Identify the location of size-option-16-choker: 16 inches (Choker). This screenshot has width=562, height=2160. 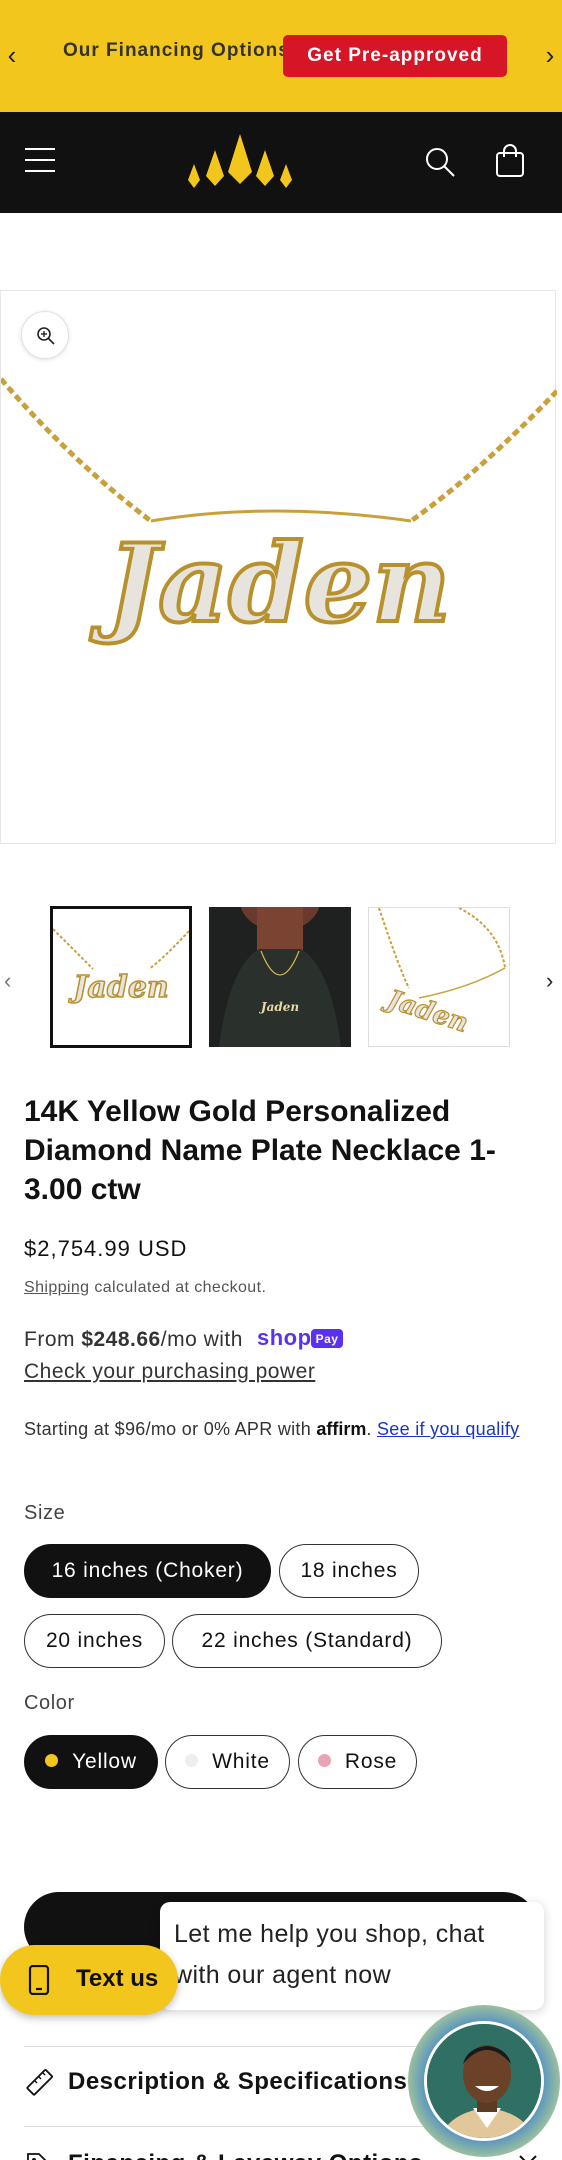
(147, 1571).